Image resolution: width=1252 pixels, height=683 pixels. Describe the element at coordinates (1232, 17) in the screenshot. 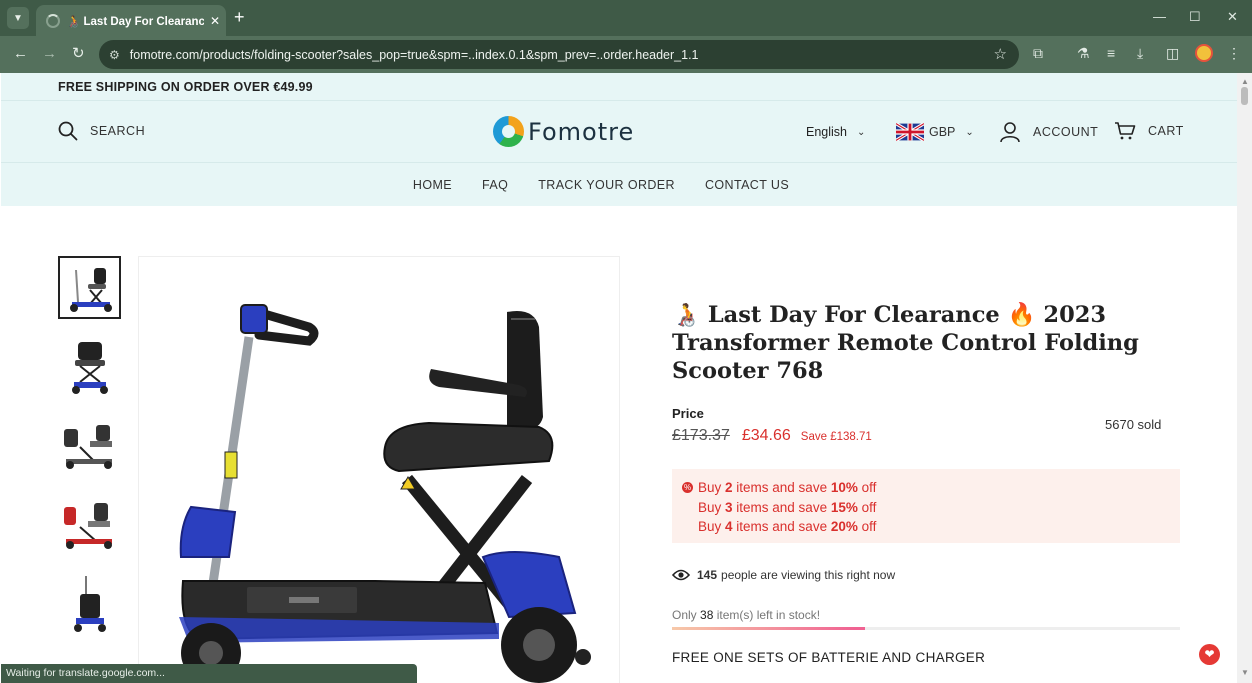

I see `window-close-icon: ✕` at that location.